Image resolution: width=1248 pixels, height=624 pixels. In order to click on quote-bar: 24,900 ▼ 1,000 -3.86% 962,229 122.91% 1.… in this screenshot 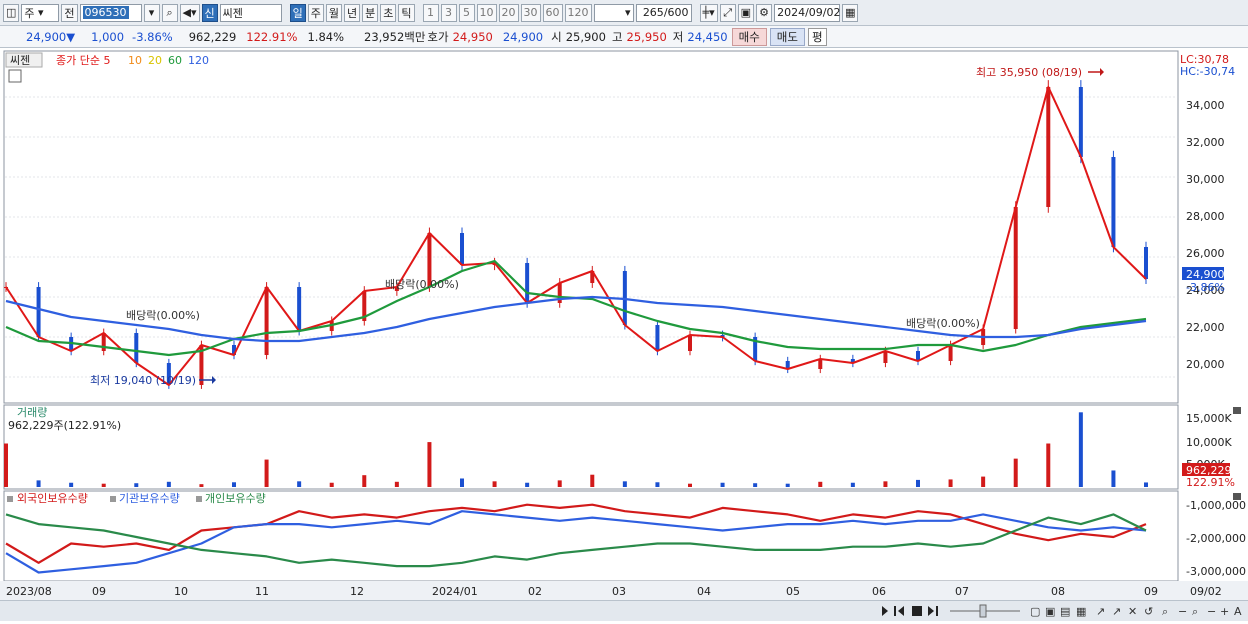, I will do `click(624, 37)`.